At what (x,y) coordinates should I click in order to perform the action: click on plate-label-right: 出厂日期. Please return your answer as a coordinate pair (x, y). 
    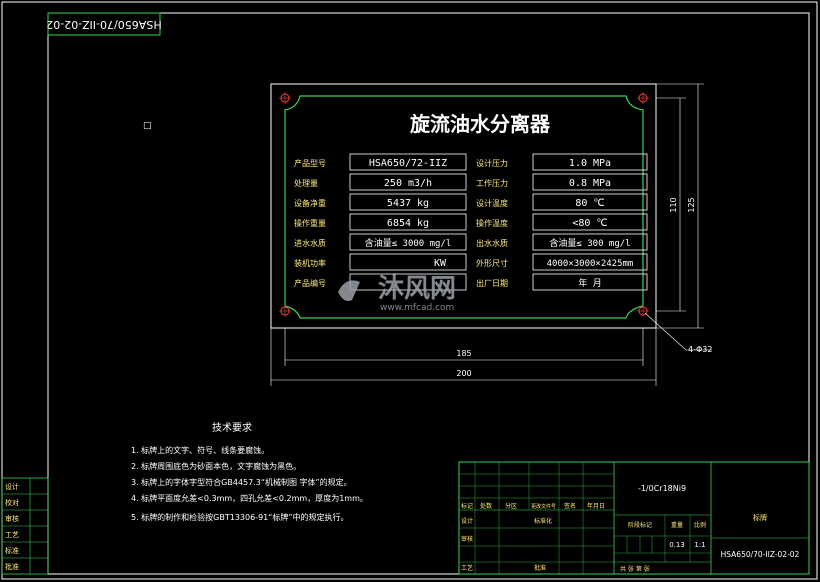
    Looking at the image, I should click on (492, 283).